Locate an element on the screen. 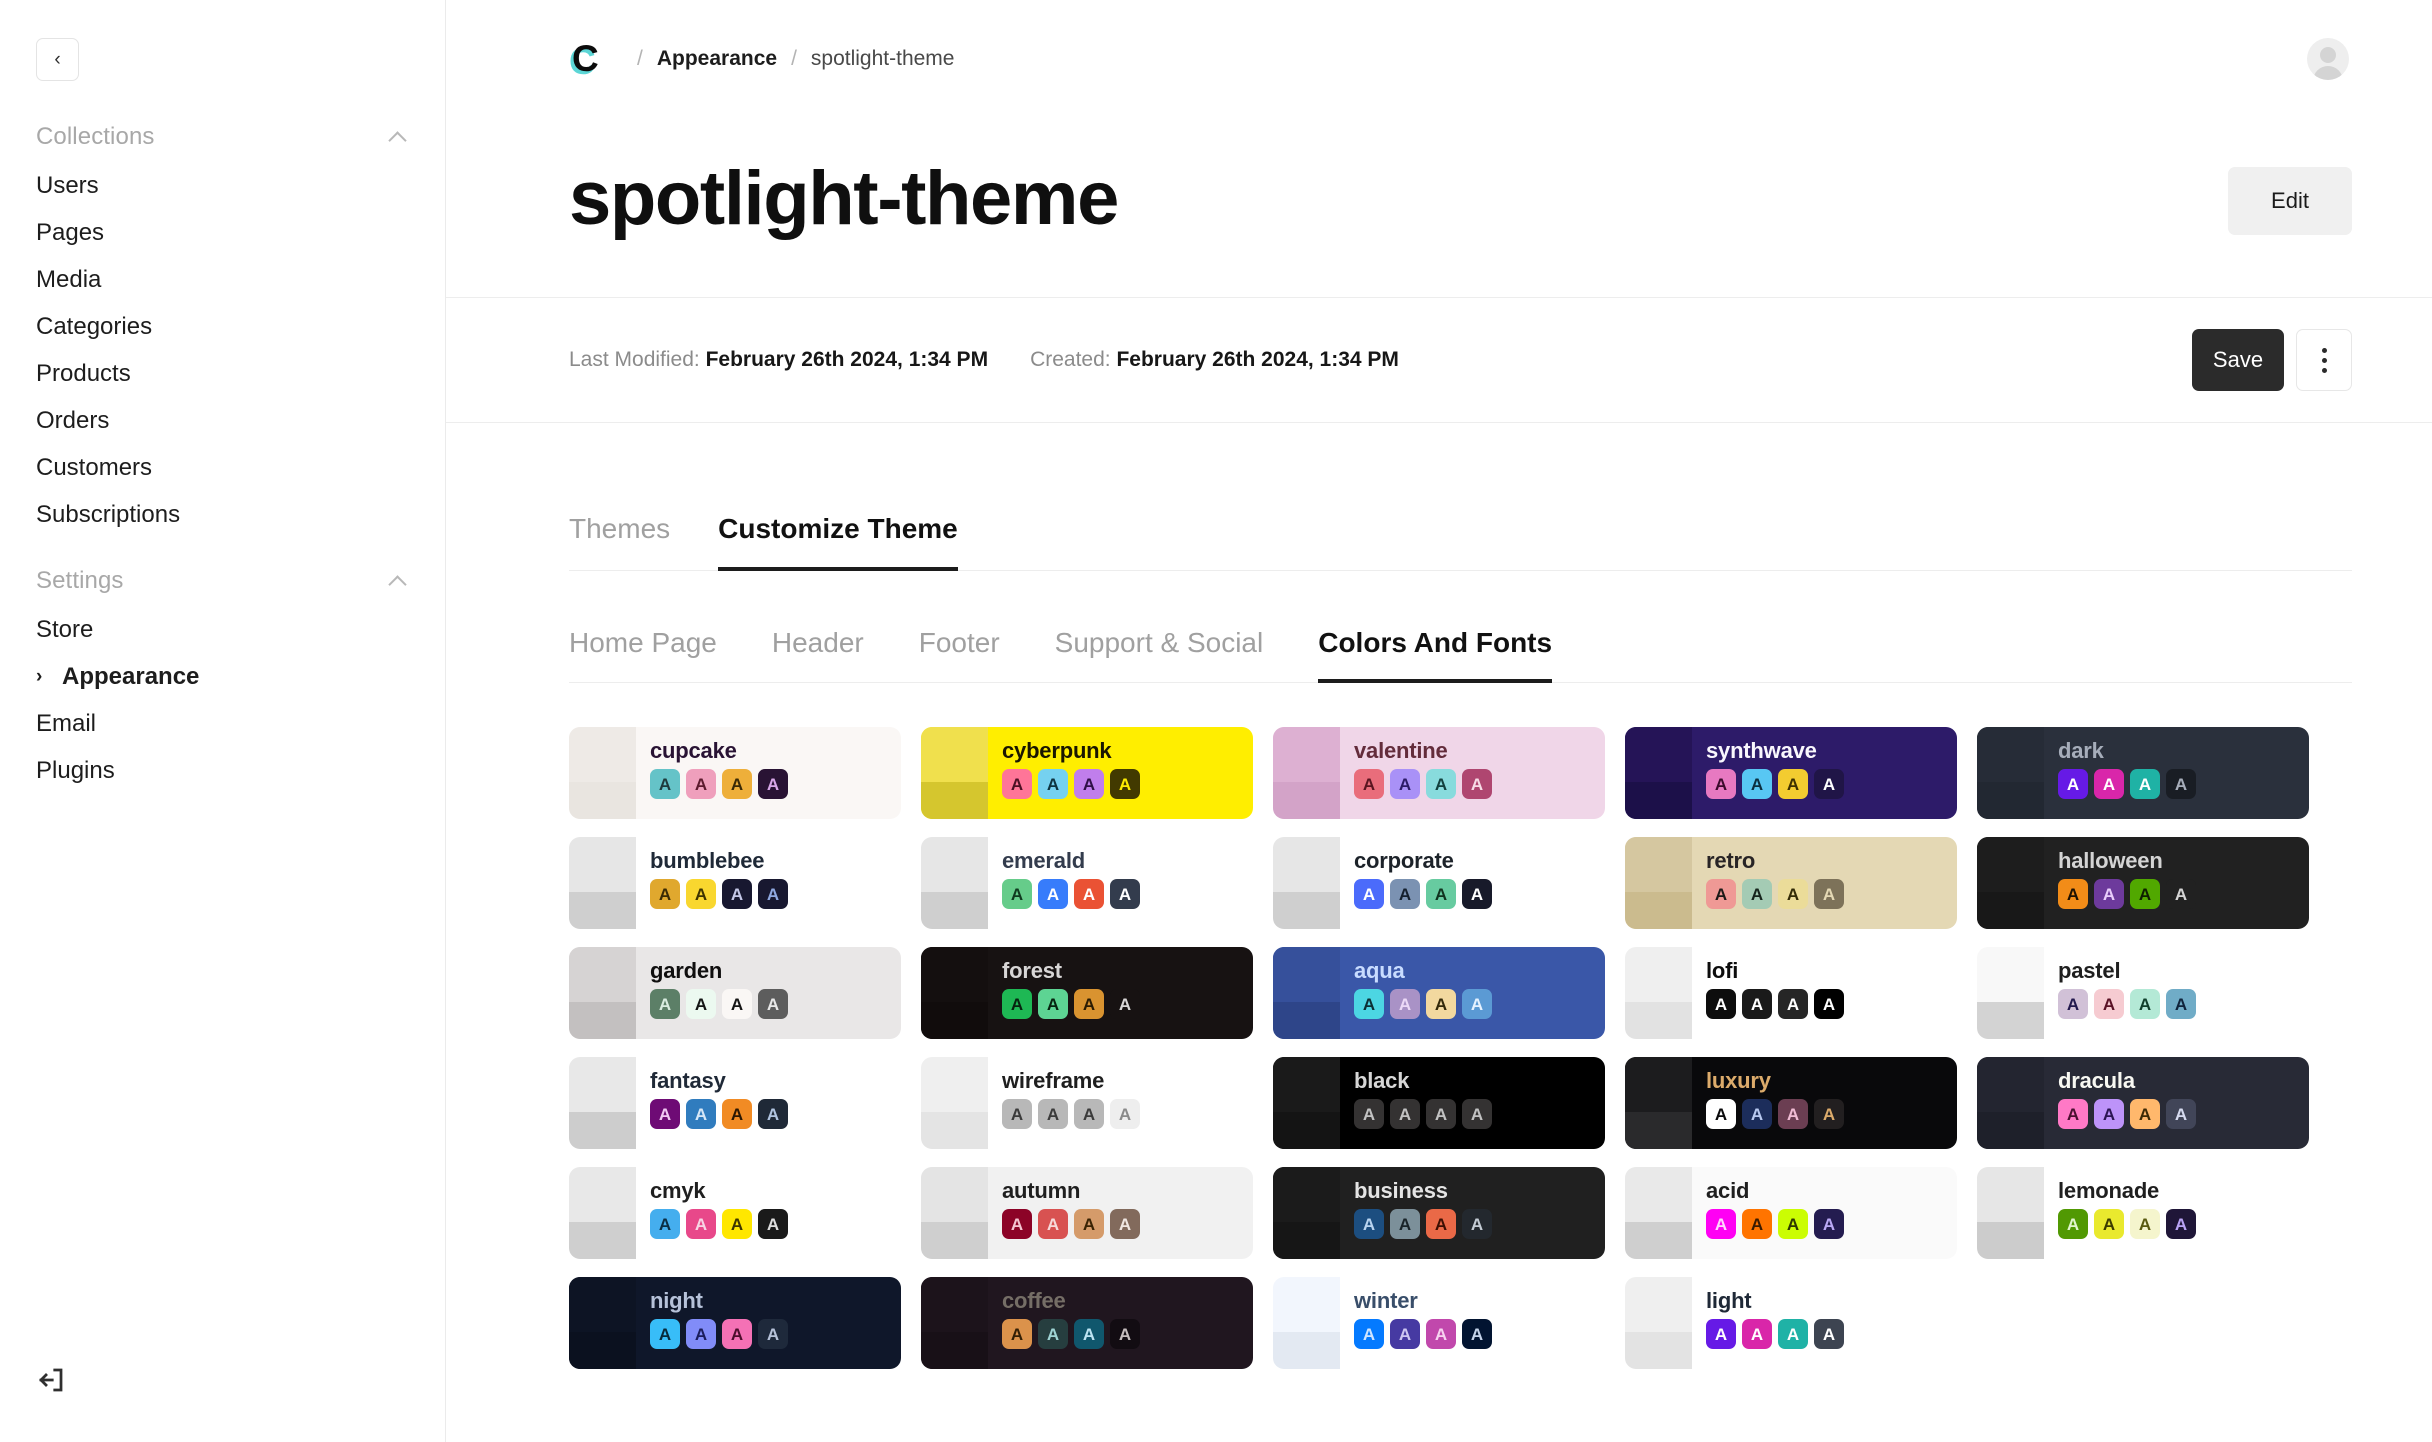  theme-card-corporate: corporate A A A A is located at coordinates (1439, 883).